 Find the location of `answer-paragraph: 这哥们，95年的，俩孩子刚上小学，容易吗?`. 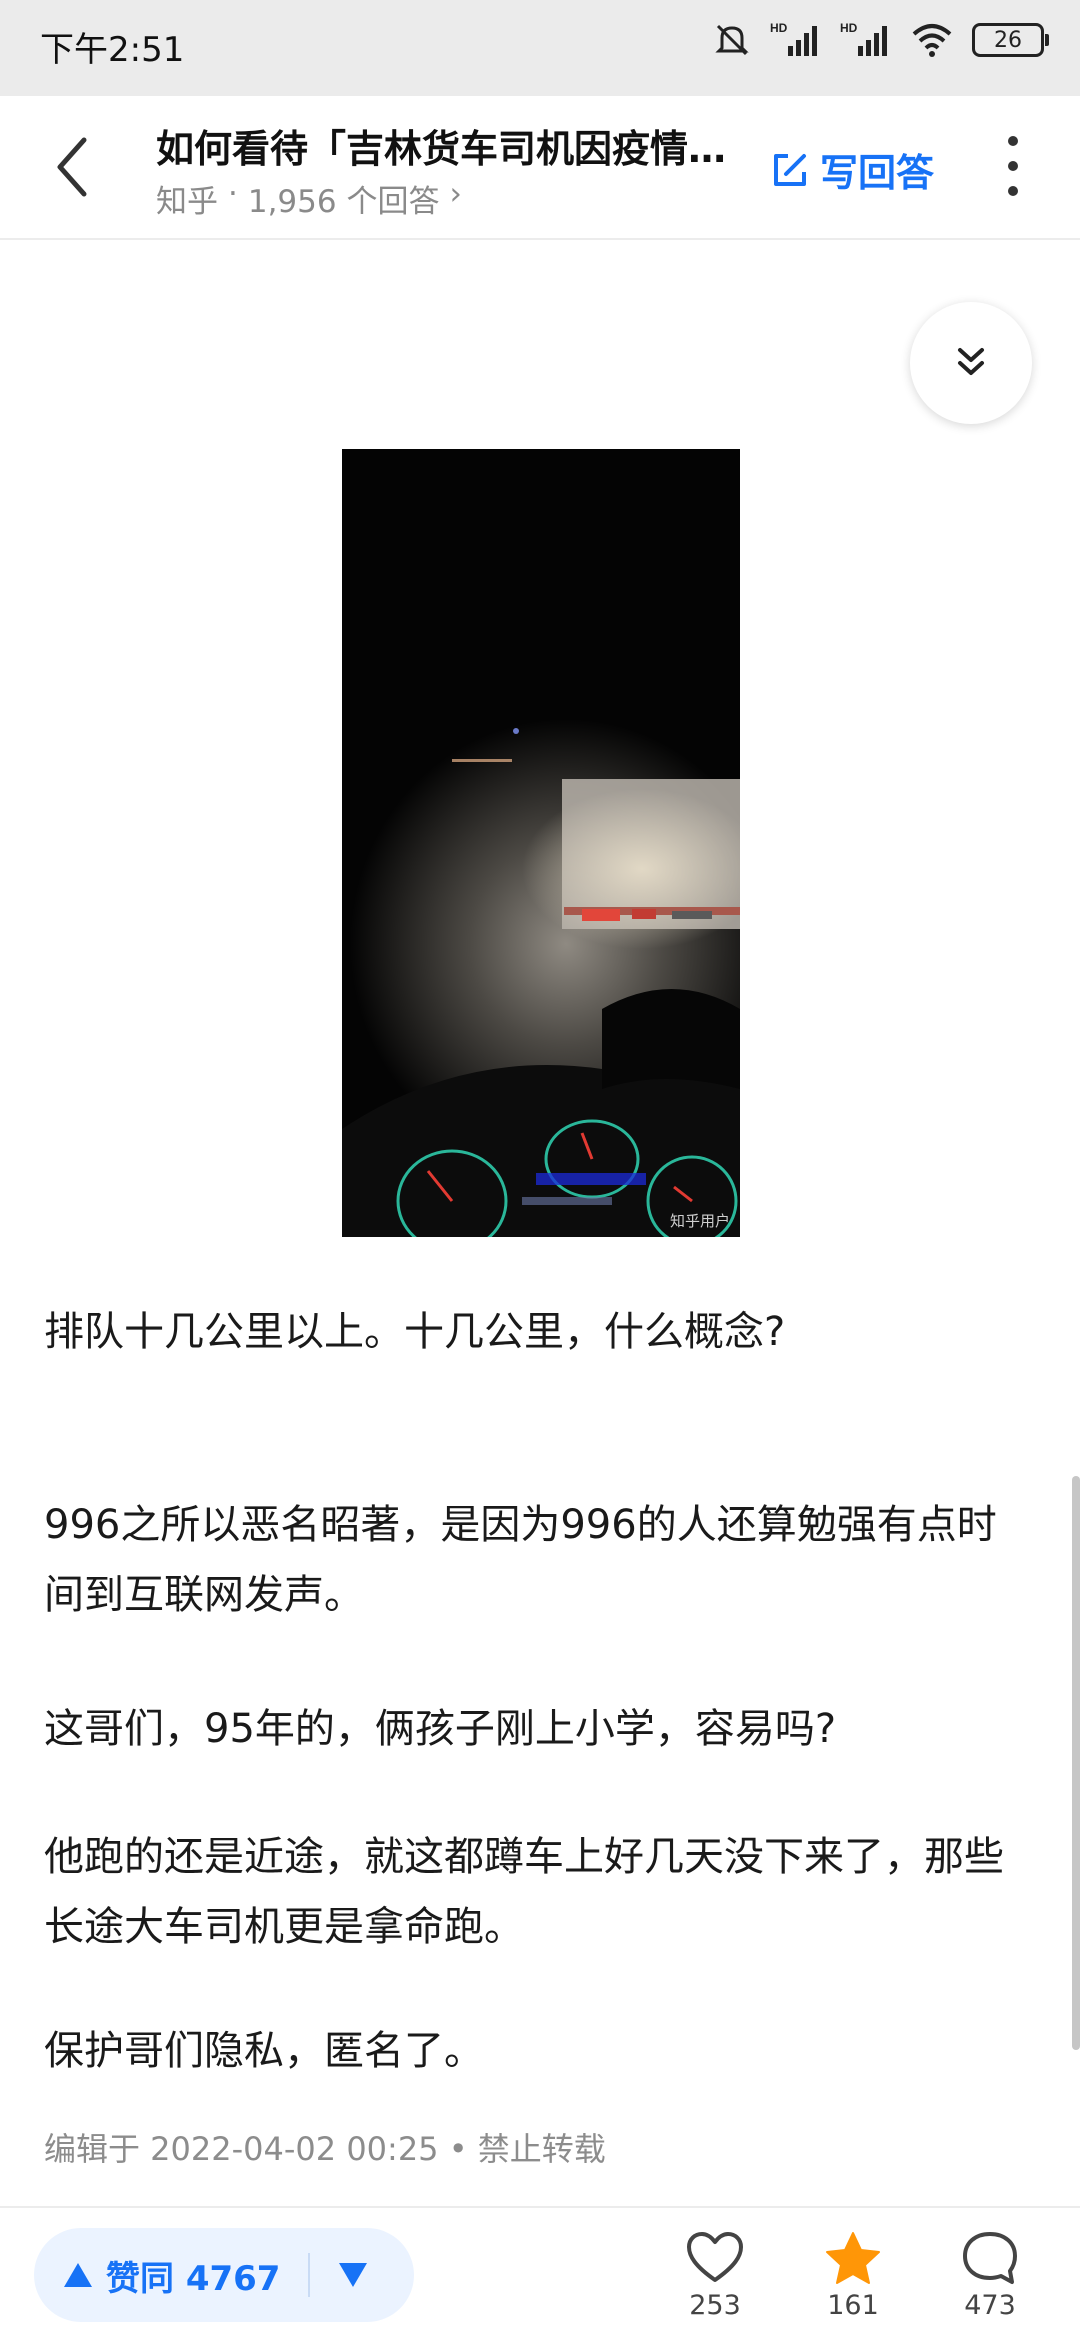

answer-paragraph: 这哥们，95年的，俩孩子刚上小学，容易吗? is located at coordinates (440, 1729).